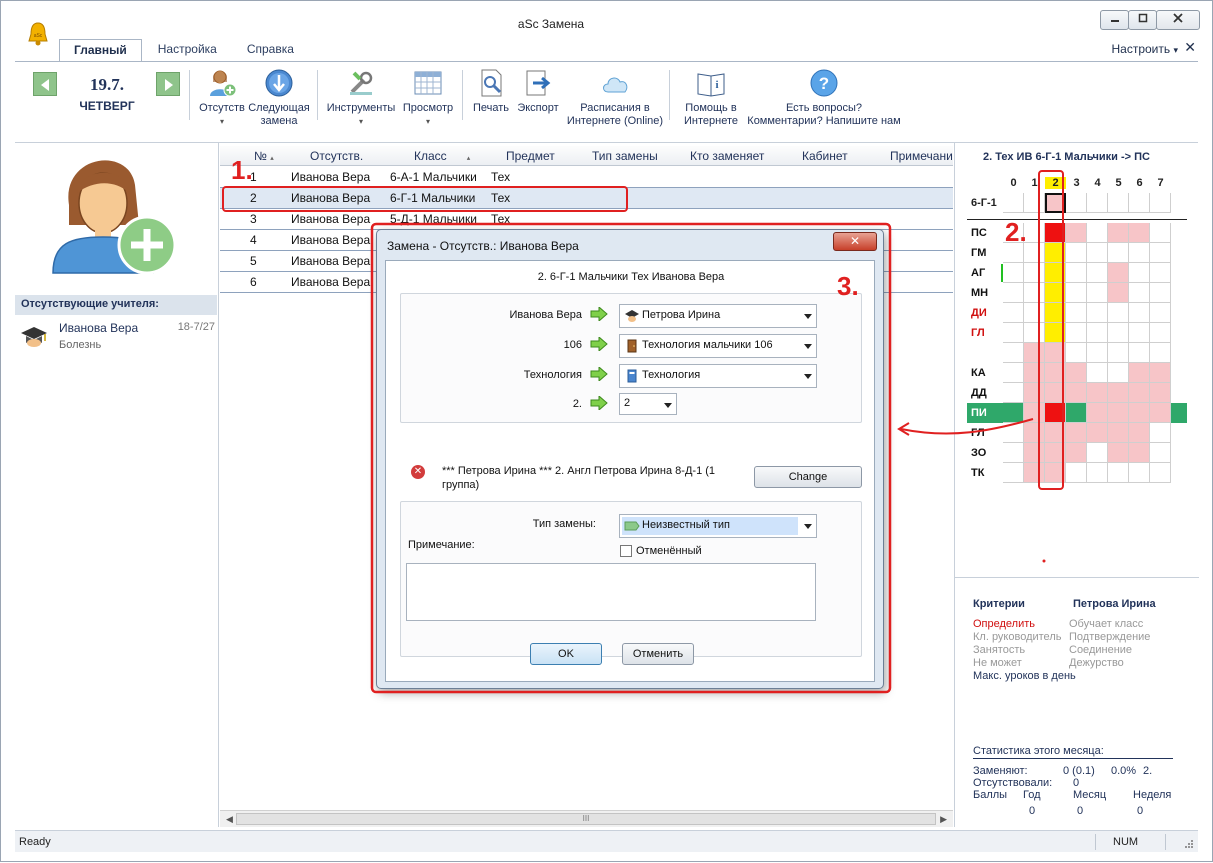 The image size is (1213, 863). I want to click on annotation-number-1: 1., so click(242, 170).